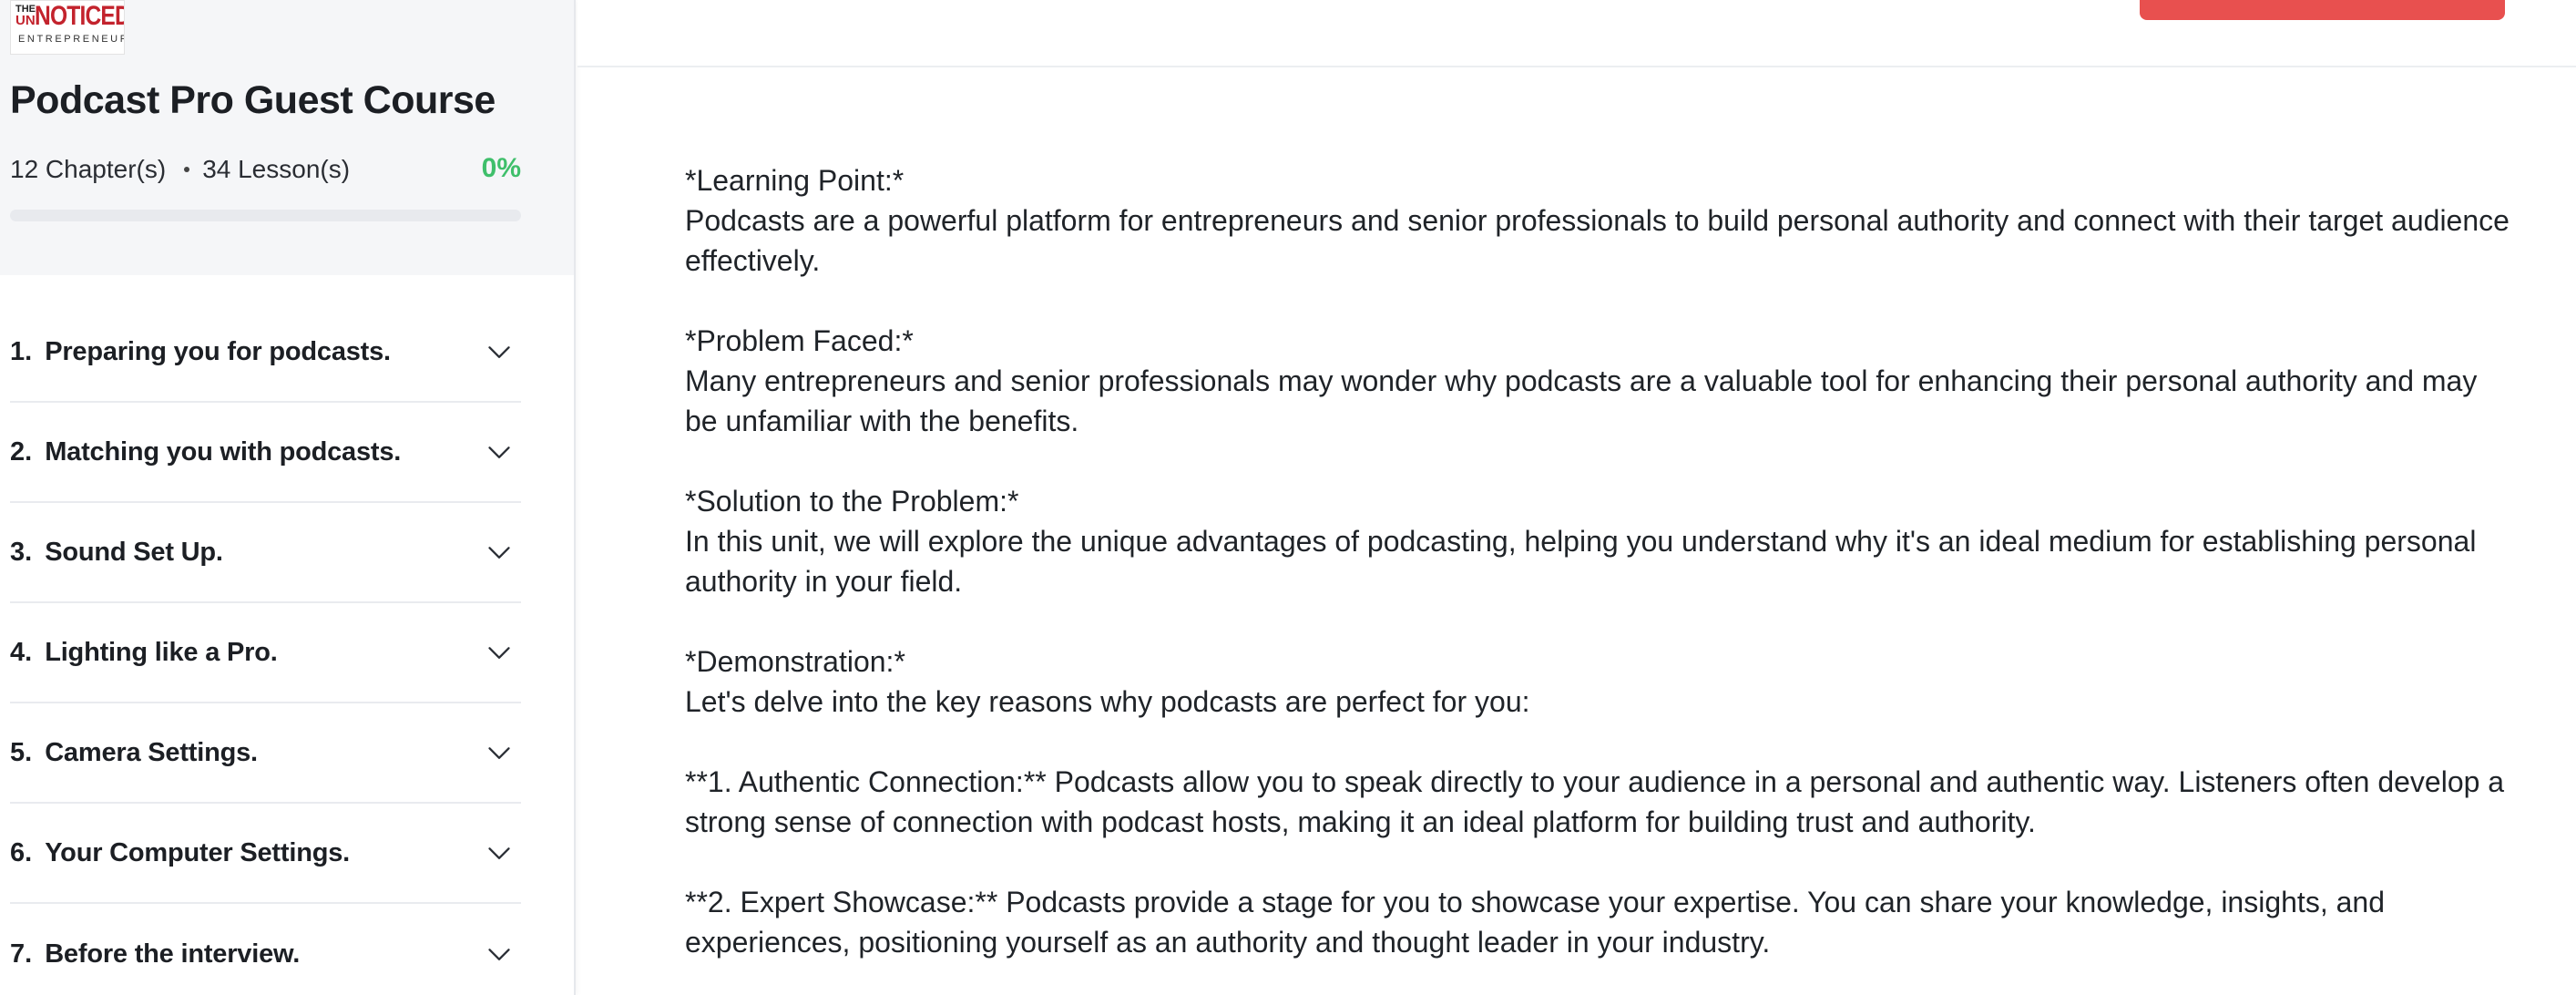 The height and width of the screenshot is (995, 2576). Describe the element at coordinates (22, 954) in the screenshot. I see `chapter-number: 7.` at that location.